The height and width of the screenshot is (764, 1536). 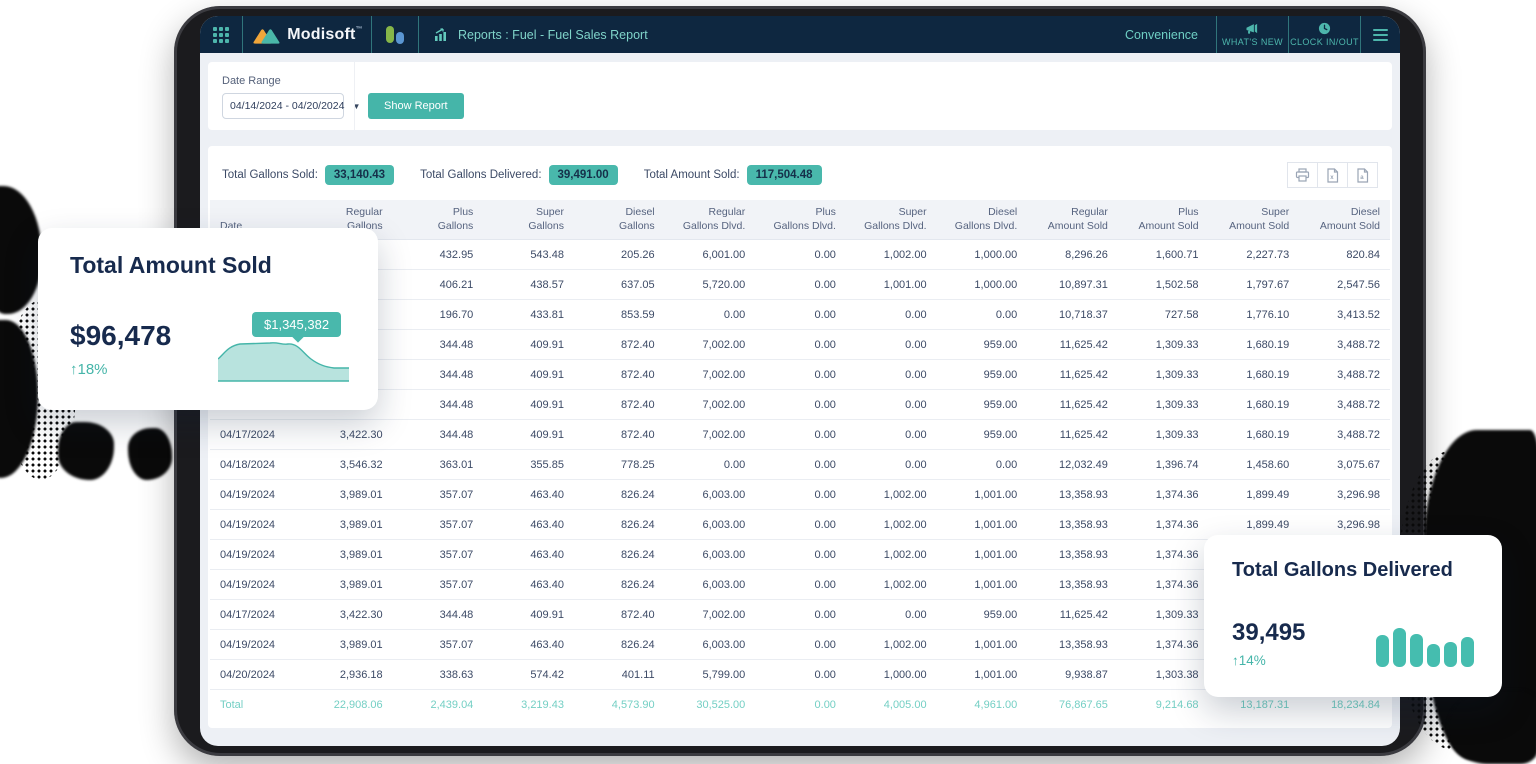 What do you see at coordinates (270, 175) in the screenshot?
I see `summary-label: Total Gallons Sold:` at bounding box center [270, 175].